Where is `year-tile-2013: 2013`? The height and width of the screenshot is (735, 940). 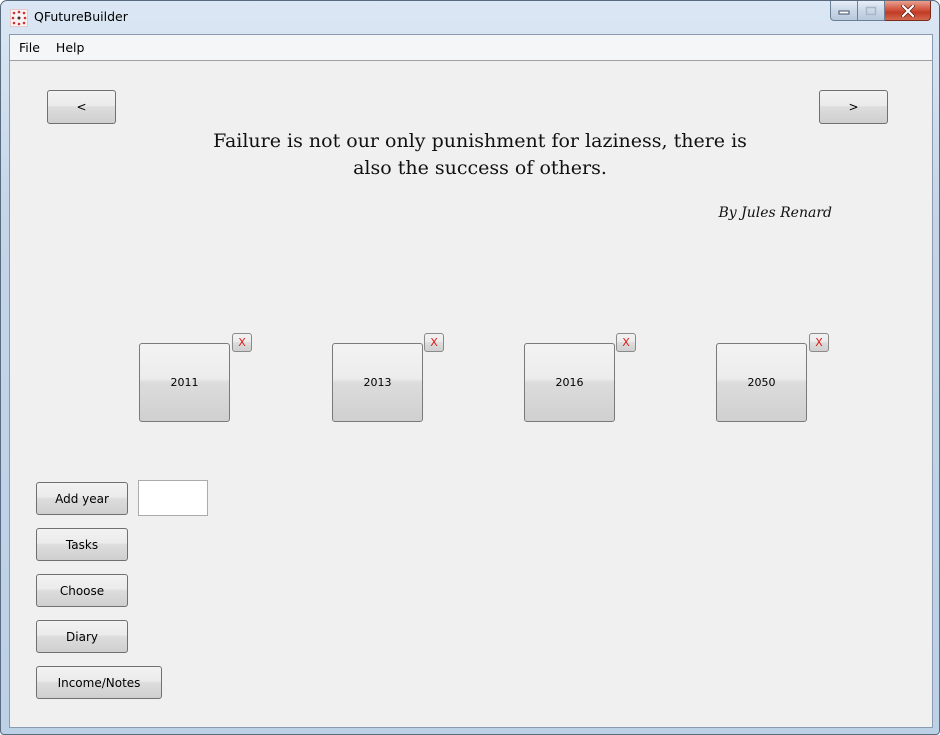 year-tile-2013: 2013 is located at coordinates (377, 382).